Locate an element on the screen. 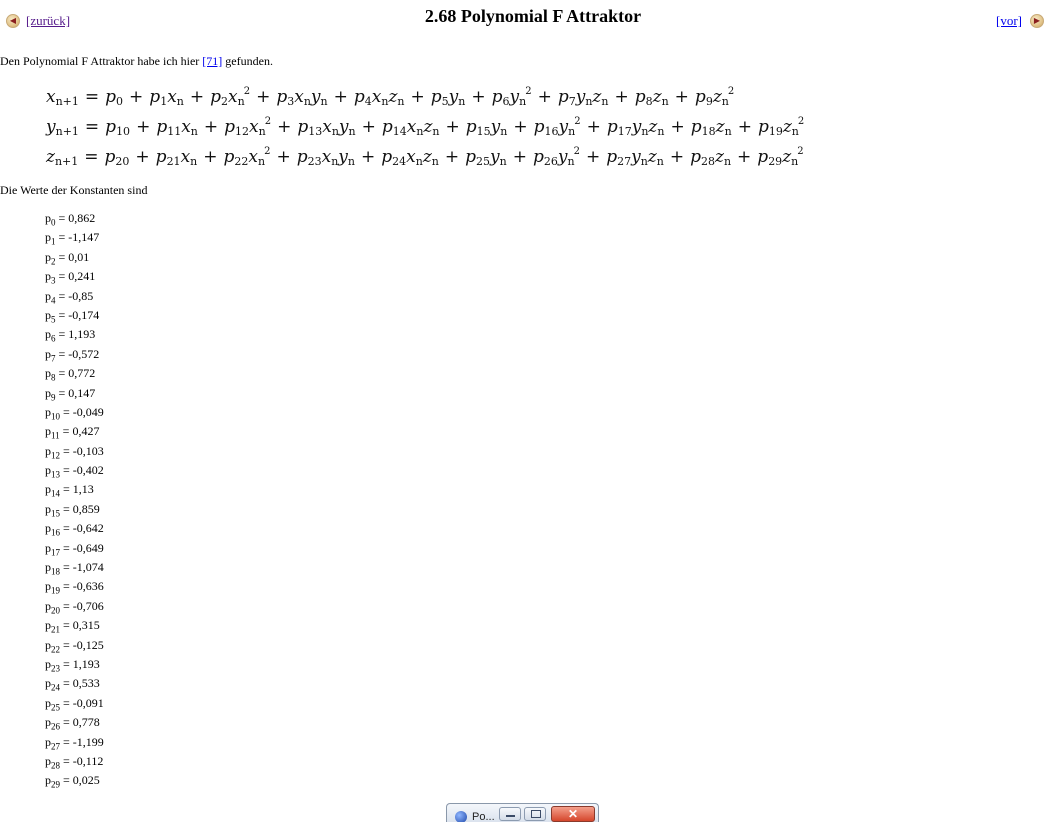 Image resolution: width=1052 pixels, height=822 pixels. constant-item: p21 = 0,315 is located at coordinates (72, 626).